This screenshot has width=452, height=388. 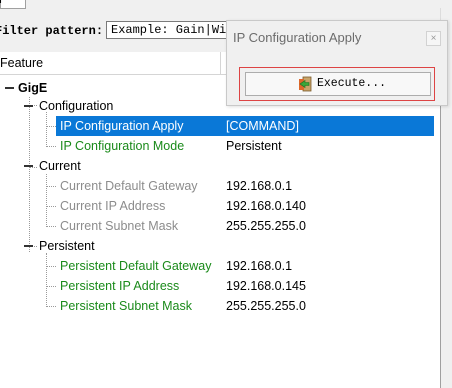 What do you see at coordinates (305, 84) in the screenshot?
I see `execute-icon` at bounding box center [305, 84].